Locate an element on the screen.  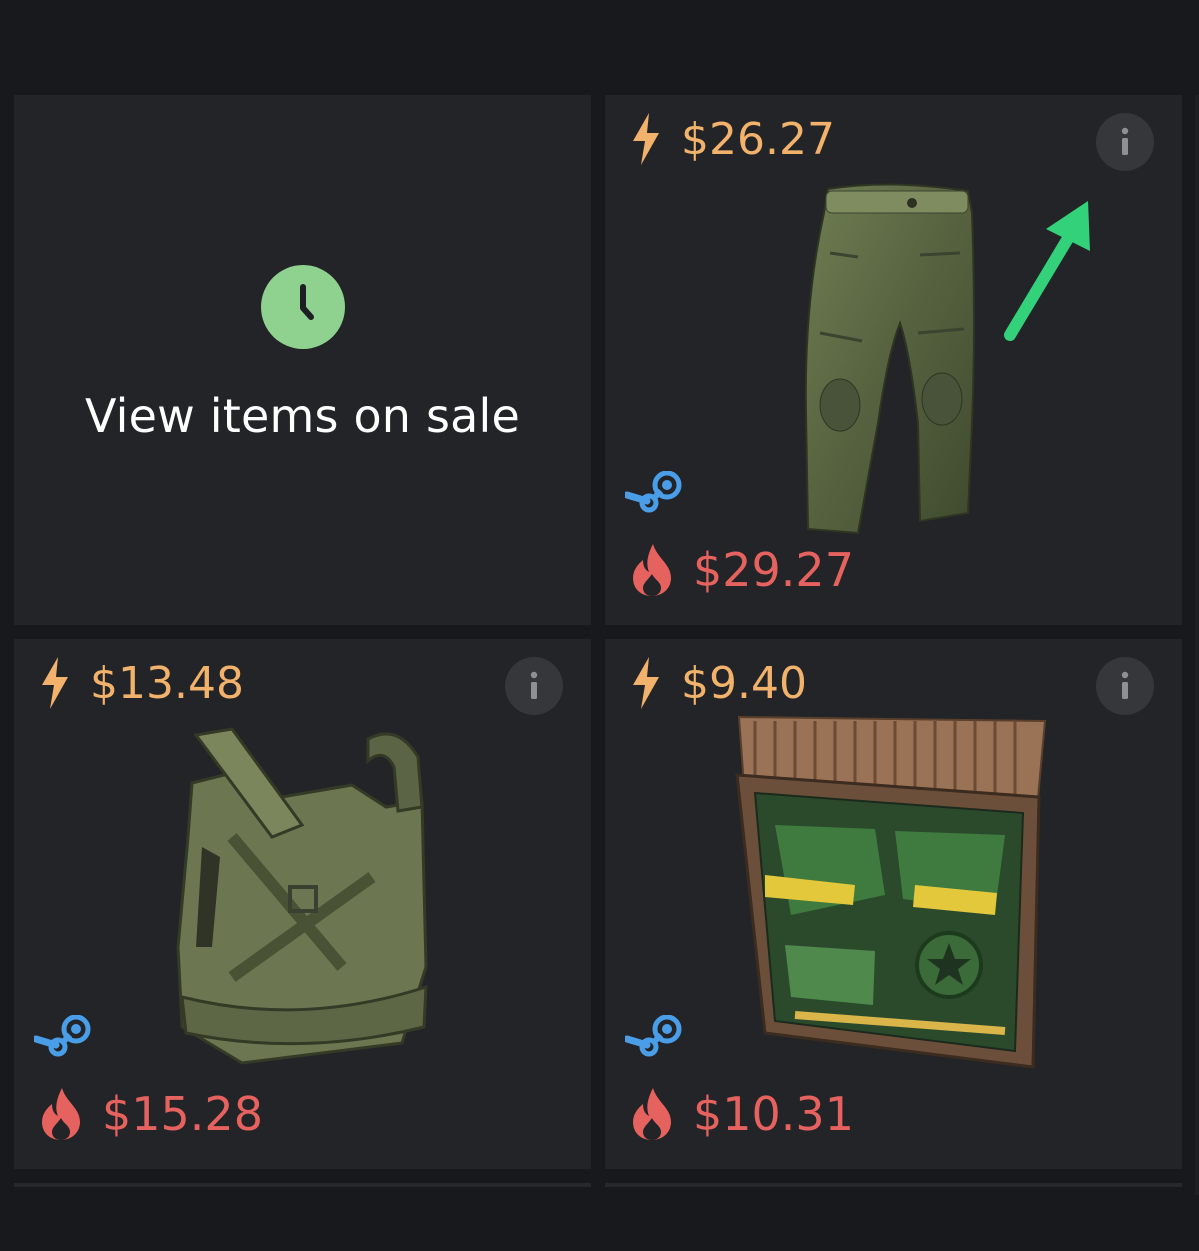
instant-price: $9.40 is located at coordinates (719, 683).